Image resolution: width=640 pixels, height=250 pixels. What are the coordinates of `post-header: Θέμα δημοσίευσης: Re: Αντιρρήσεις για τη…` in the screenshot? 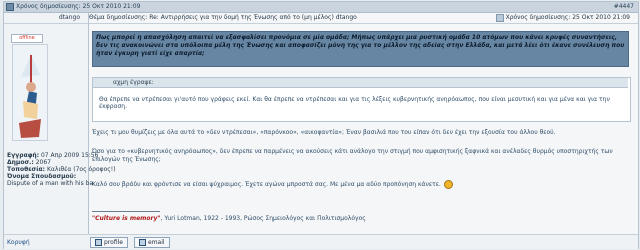 It's located at (363, 18).